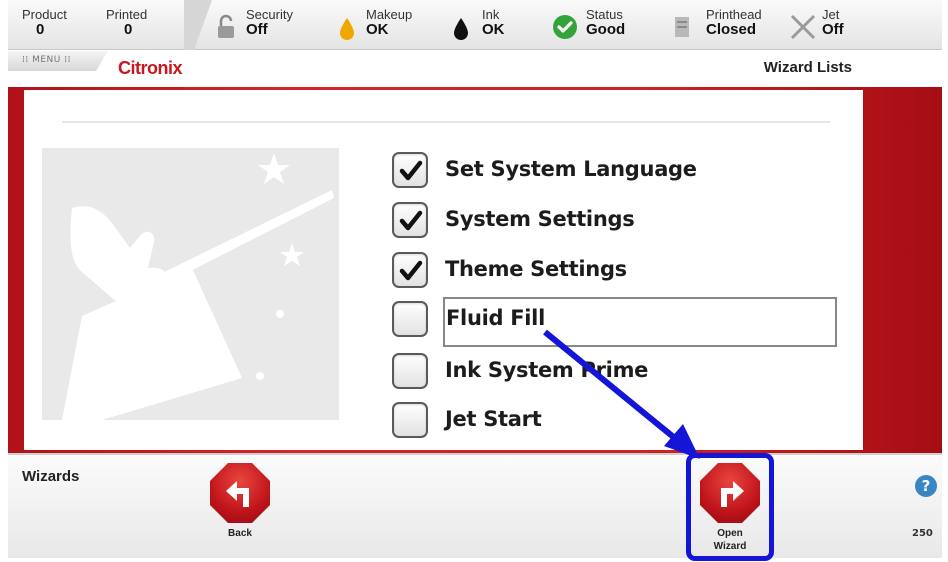  I want to click on menu-tab: ⁞⁞ MENU ⁞⁞, so click(58, 61).